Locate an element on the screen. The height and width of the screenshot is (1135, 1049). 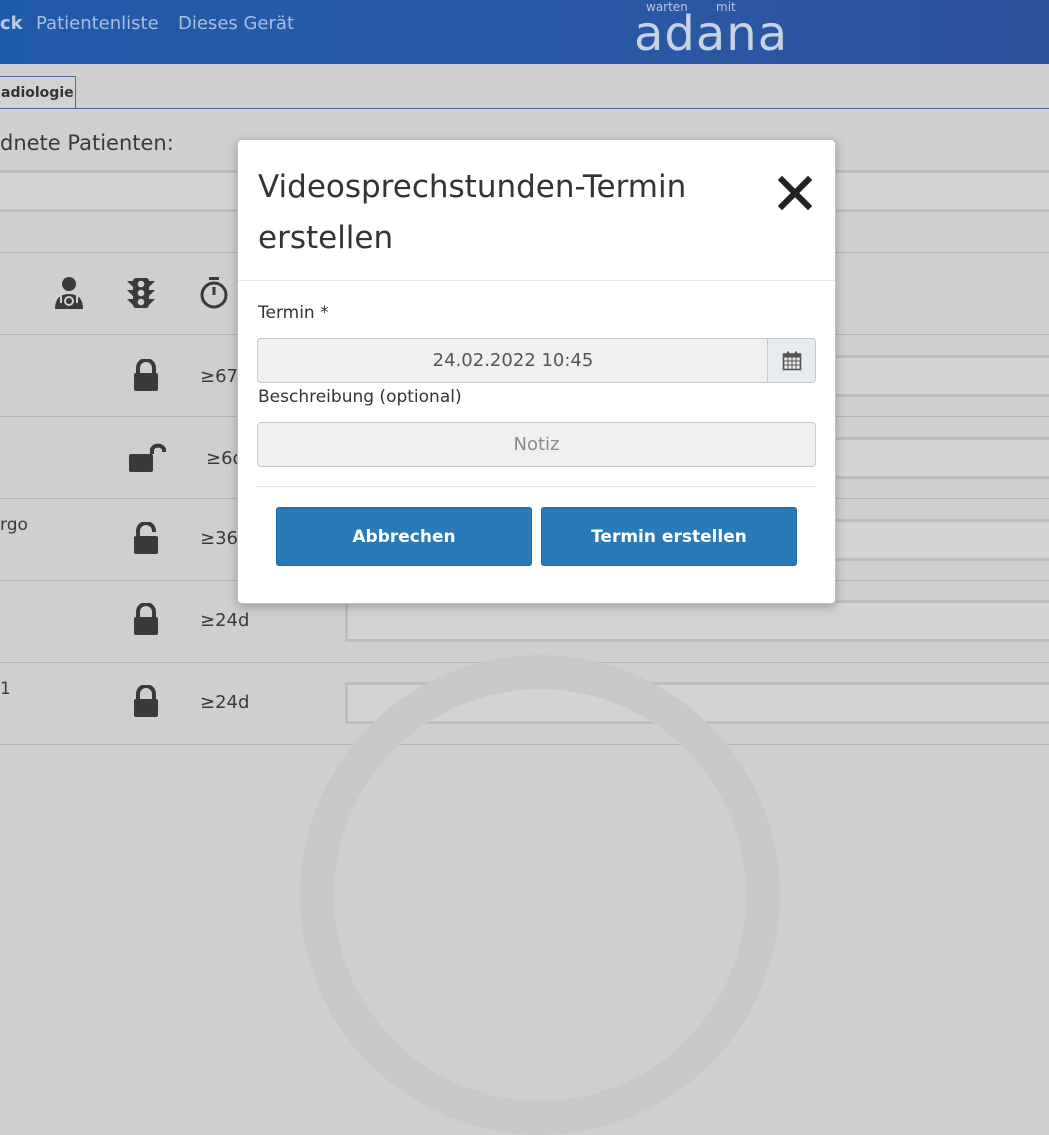
calendar-icon is located at coordinates (792, 361).